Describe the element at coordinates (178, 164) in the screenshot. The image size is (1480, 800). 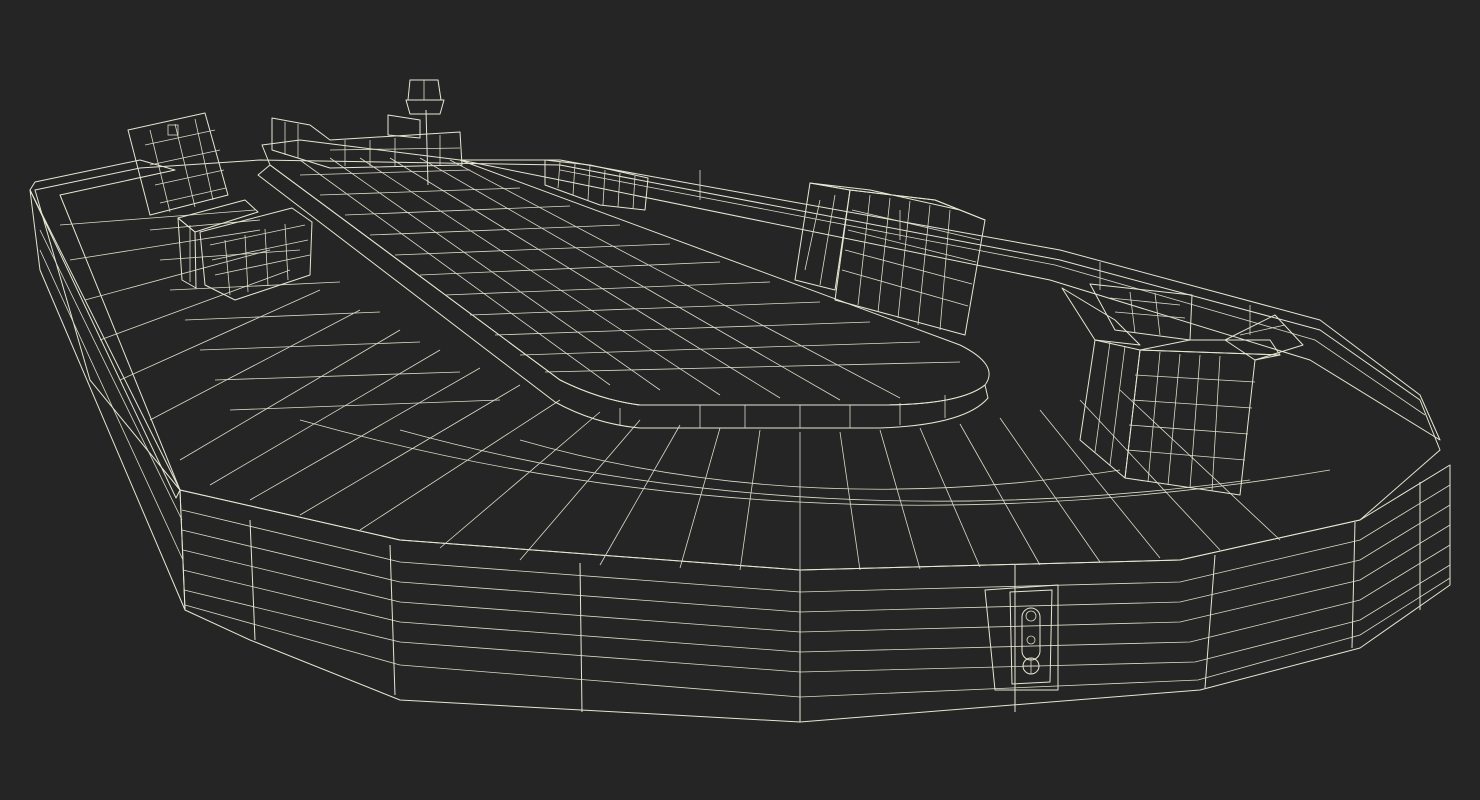
I see `box-closed` at that location.